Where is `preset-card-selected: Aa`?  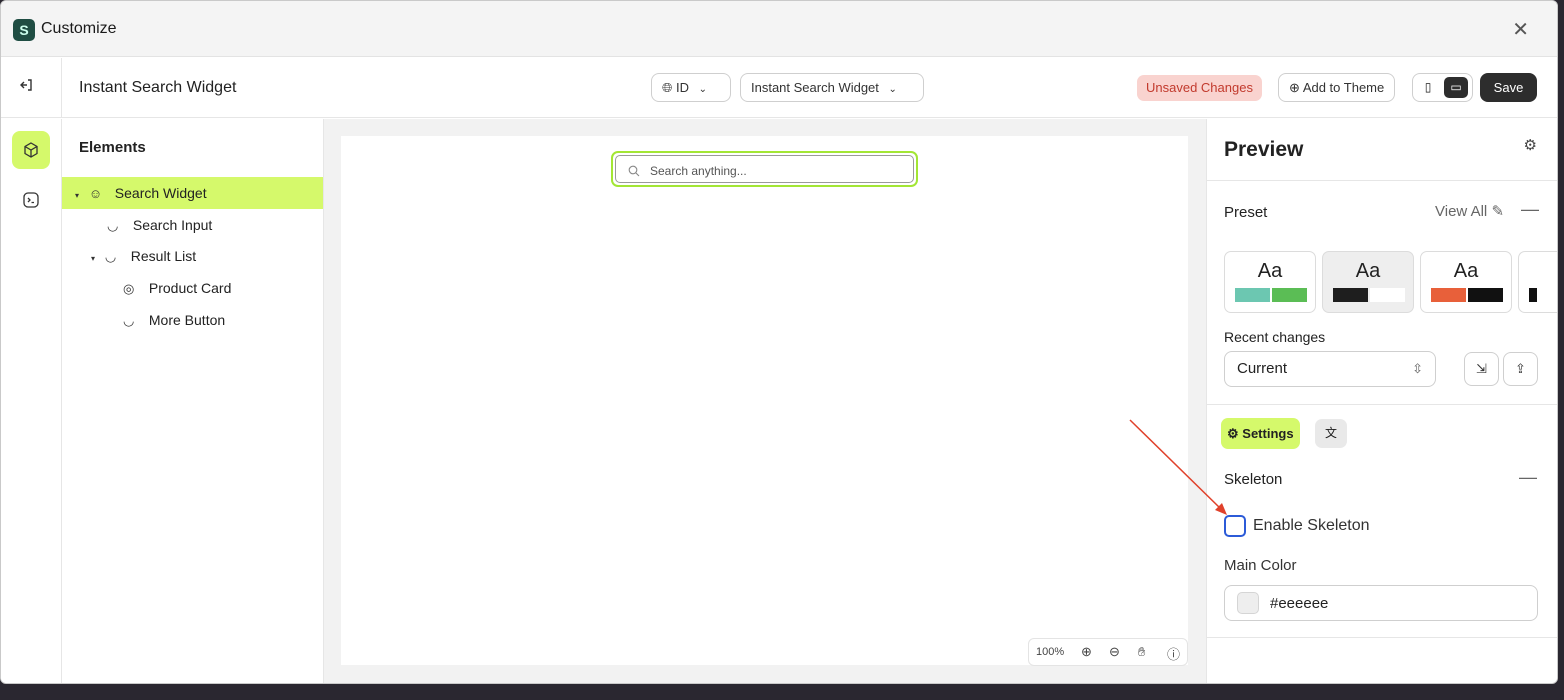
preset-card-selected: Aa is located at coordinates (1368, 282).